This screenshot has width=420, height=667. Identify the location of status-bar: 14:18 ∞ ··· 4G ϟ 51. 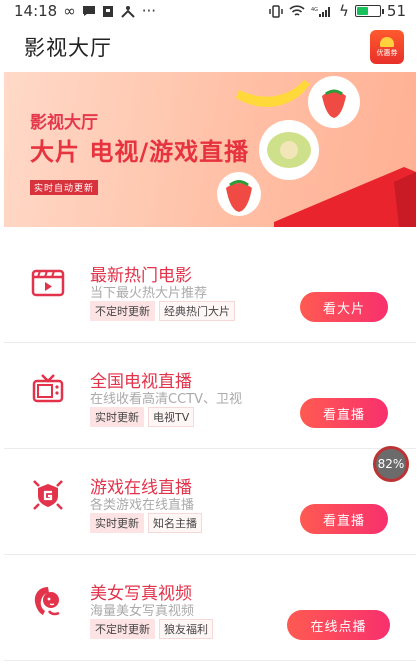
(210, 11).